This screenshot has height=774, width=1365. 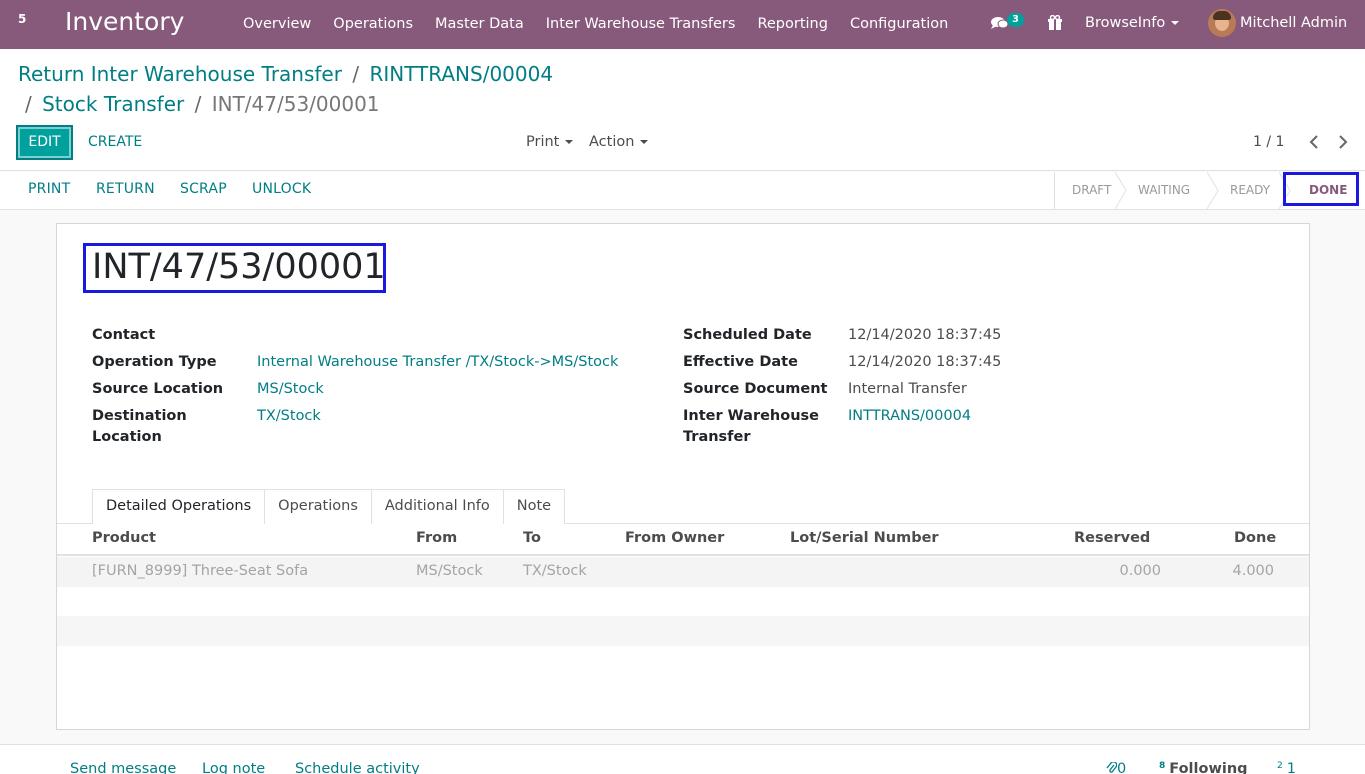 What do you see at coordinates (755, 389) in the screenshot?
I see `source-document-label: Source Document` at bounding box center [755, 389].